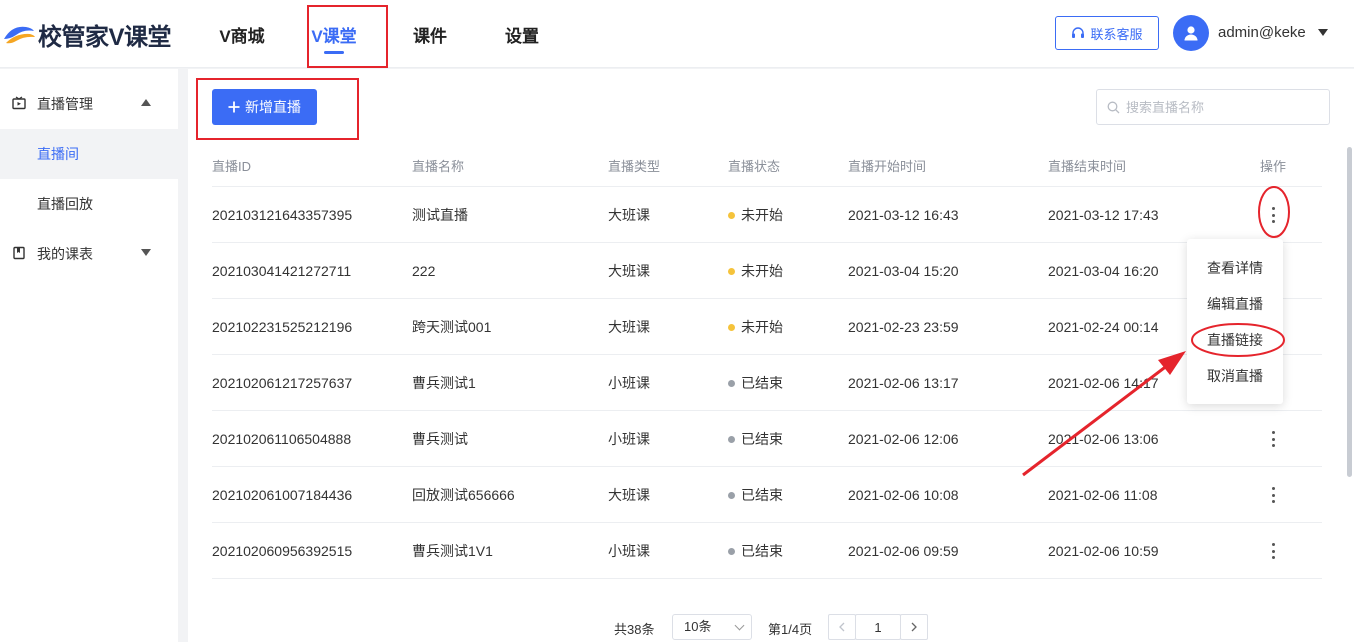 This screenshot has width=1354, height=642. I want to click on menu-item-live-link: 直播链接, so click(1235, 340).